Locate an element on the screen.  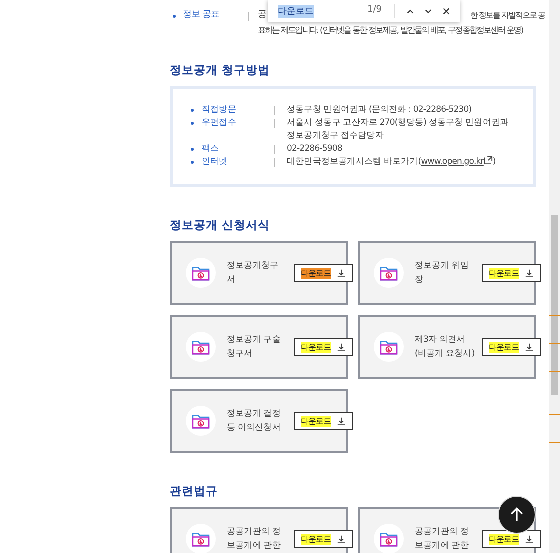
method-value-end: ) is located at coordinates (494, 162).